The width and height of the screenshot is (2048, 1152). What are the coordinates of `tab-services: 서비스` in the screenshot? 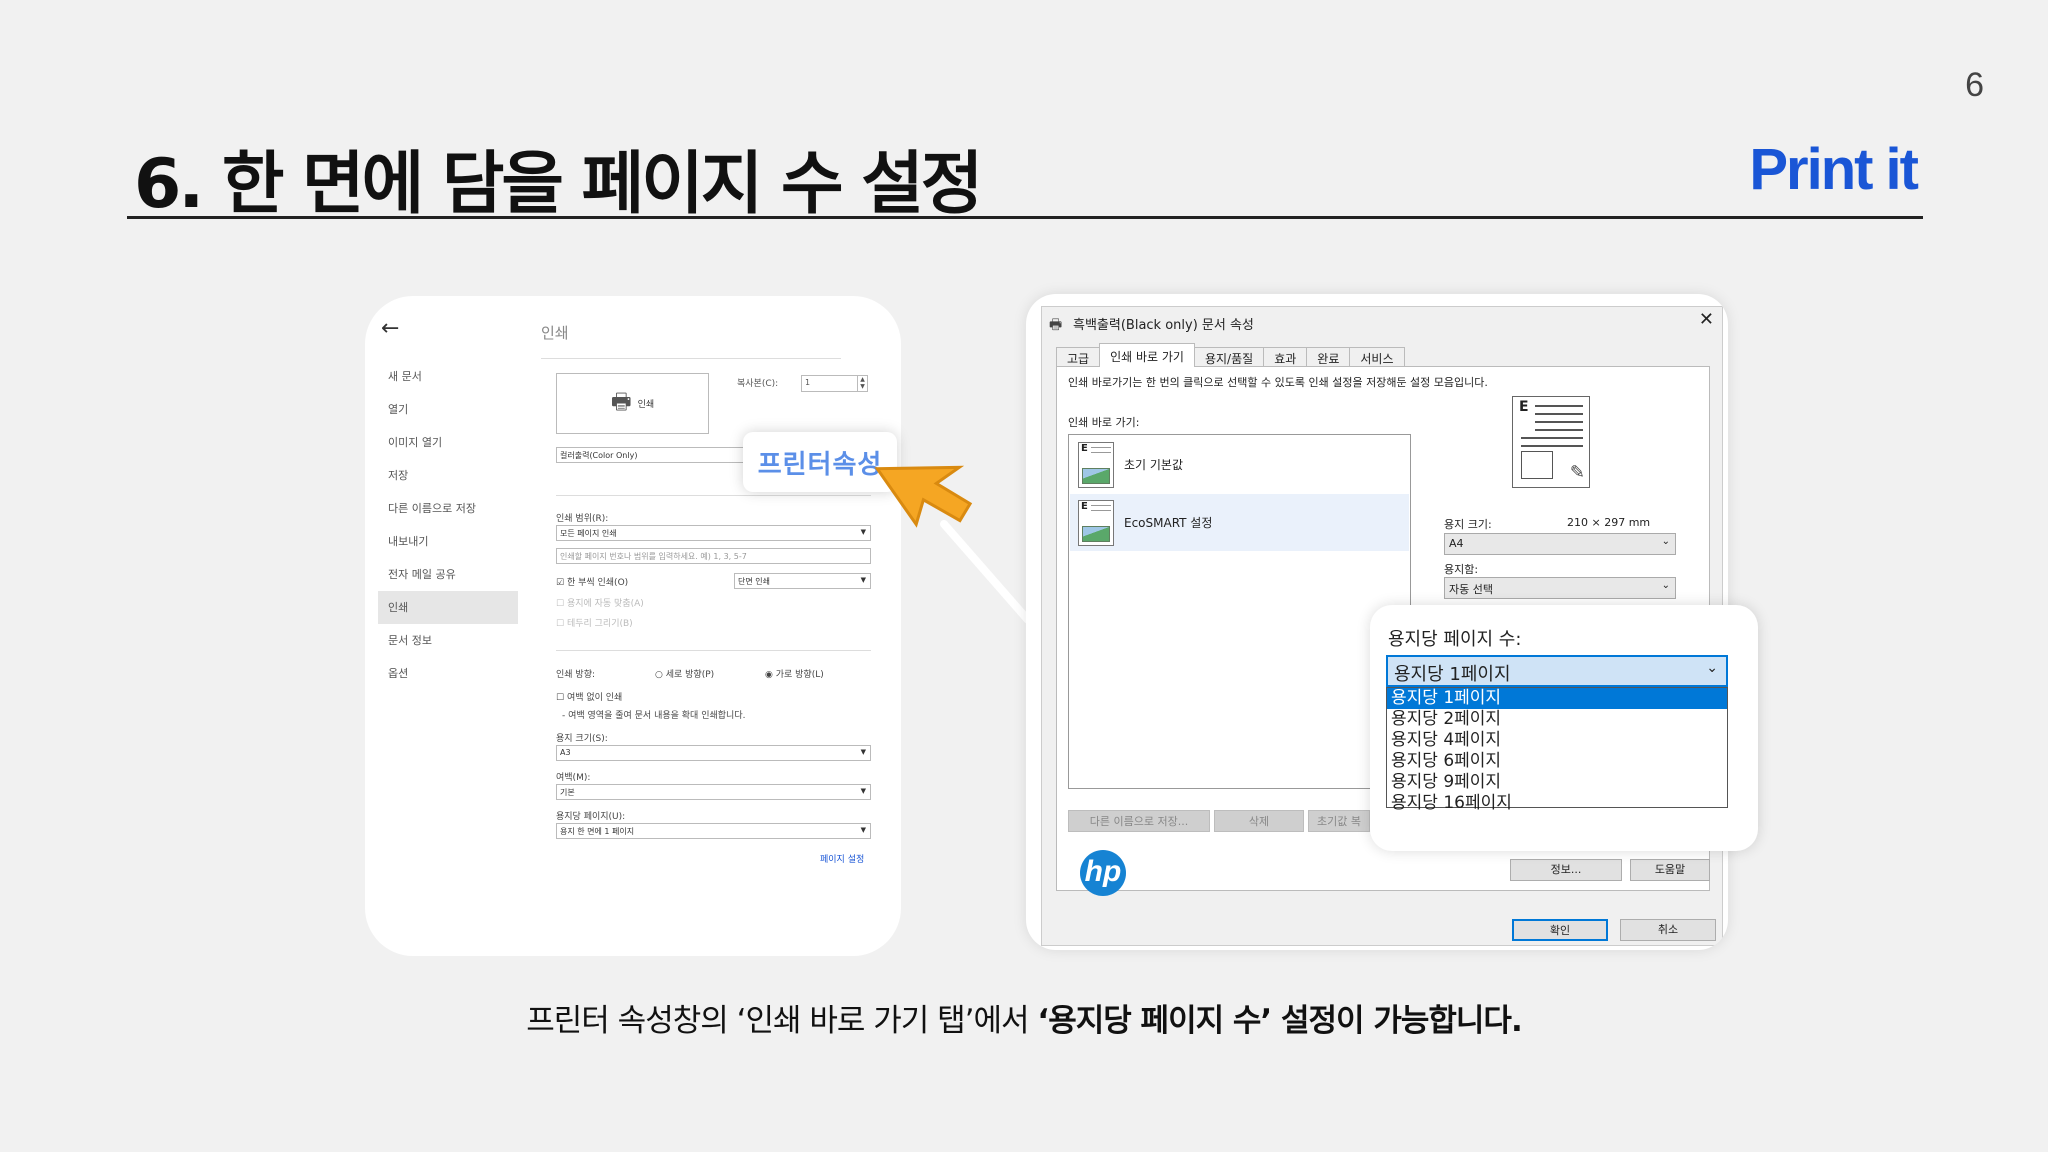 It's located at (1377, 357).